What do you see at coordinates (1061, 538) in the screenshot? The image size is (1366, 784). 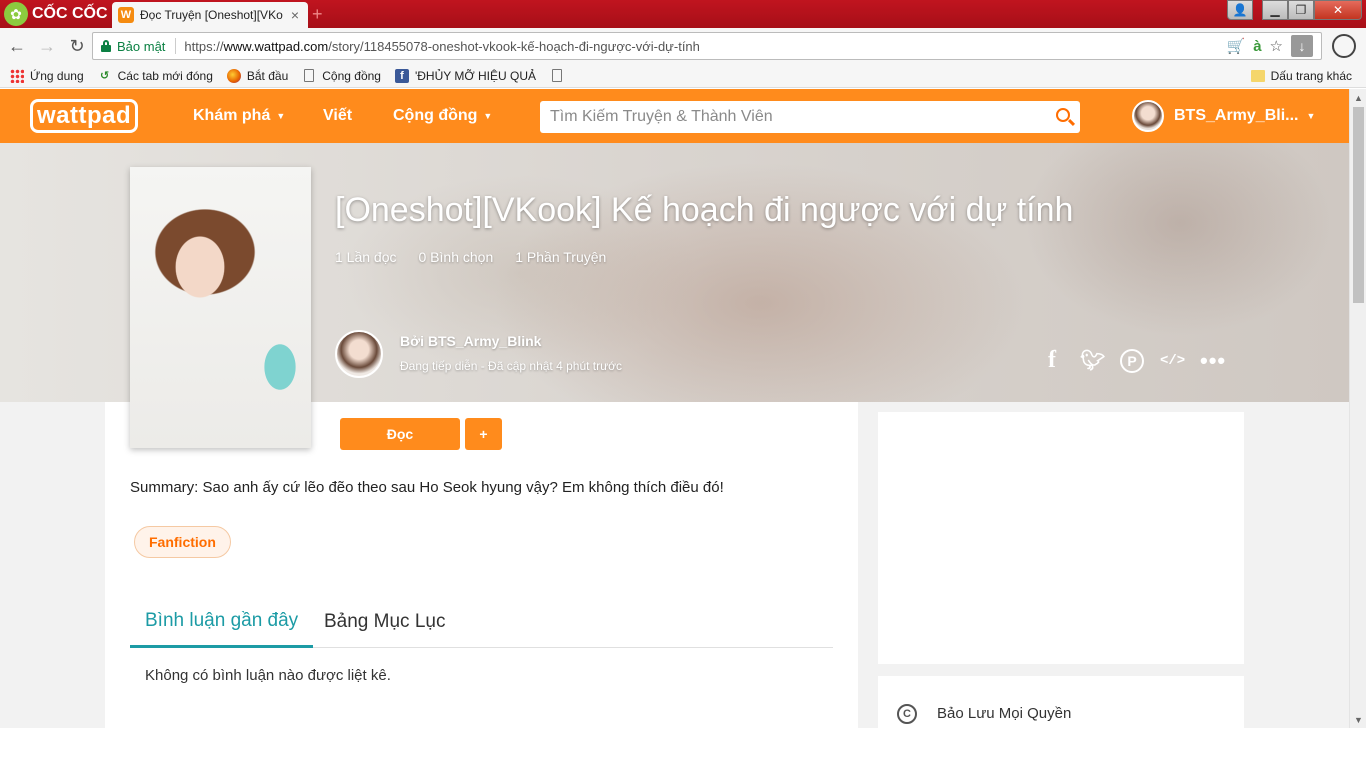 I see `sidebar-ad-card` at bounding box center [1061, 538].